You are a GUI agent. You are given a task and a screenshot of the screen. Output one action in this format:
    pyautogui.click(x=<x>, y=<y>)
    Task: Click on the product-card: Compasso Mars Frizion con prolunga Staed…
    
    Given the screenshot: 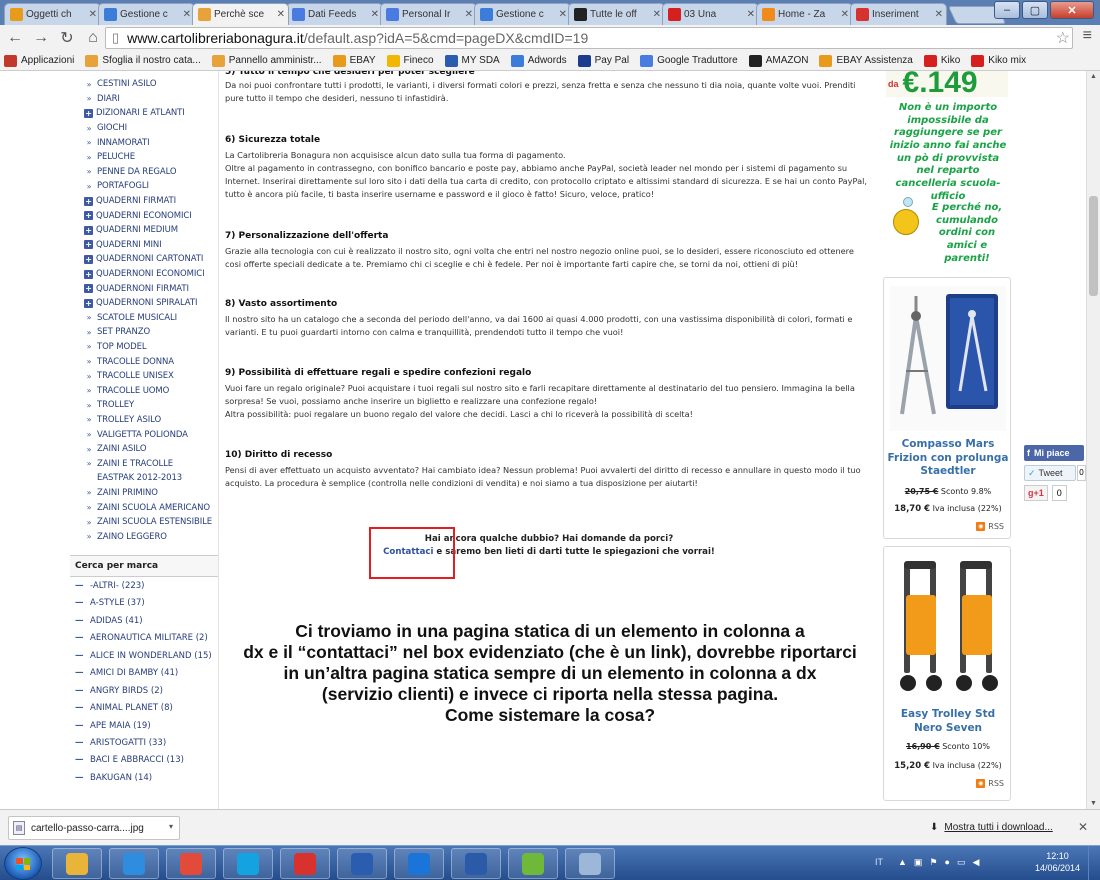 What is the action you would take?
    pyautogui.click(x=947, y=408)
    